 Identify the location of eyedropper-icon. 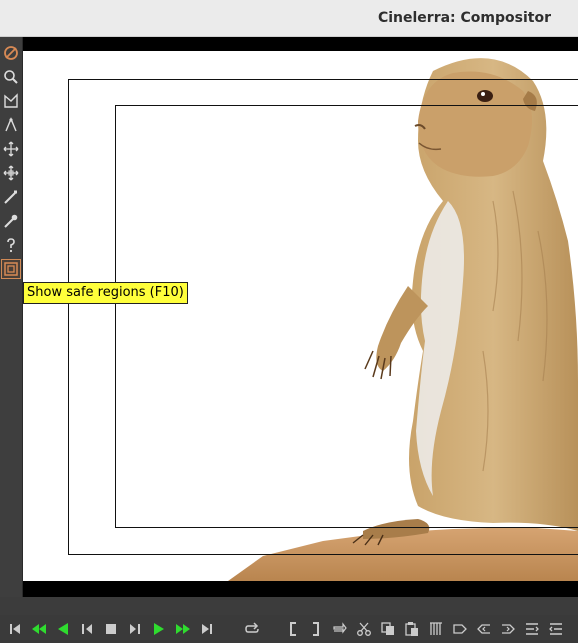
(11, 221).